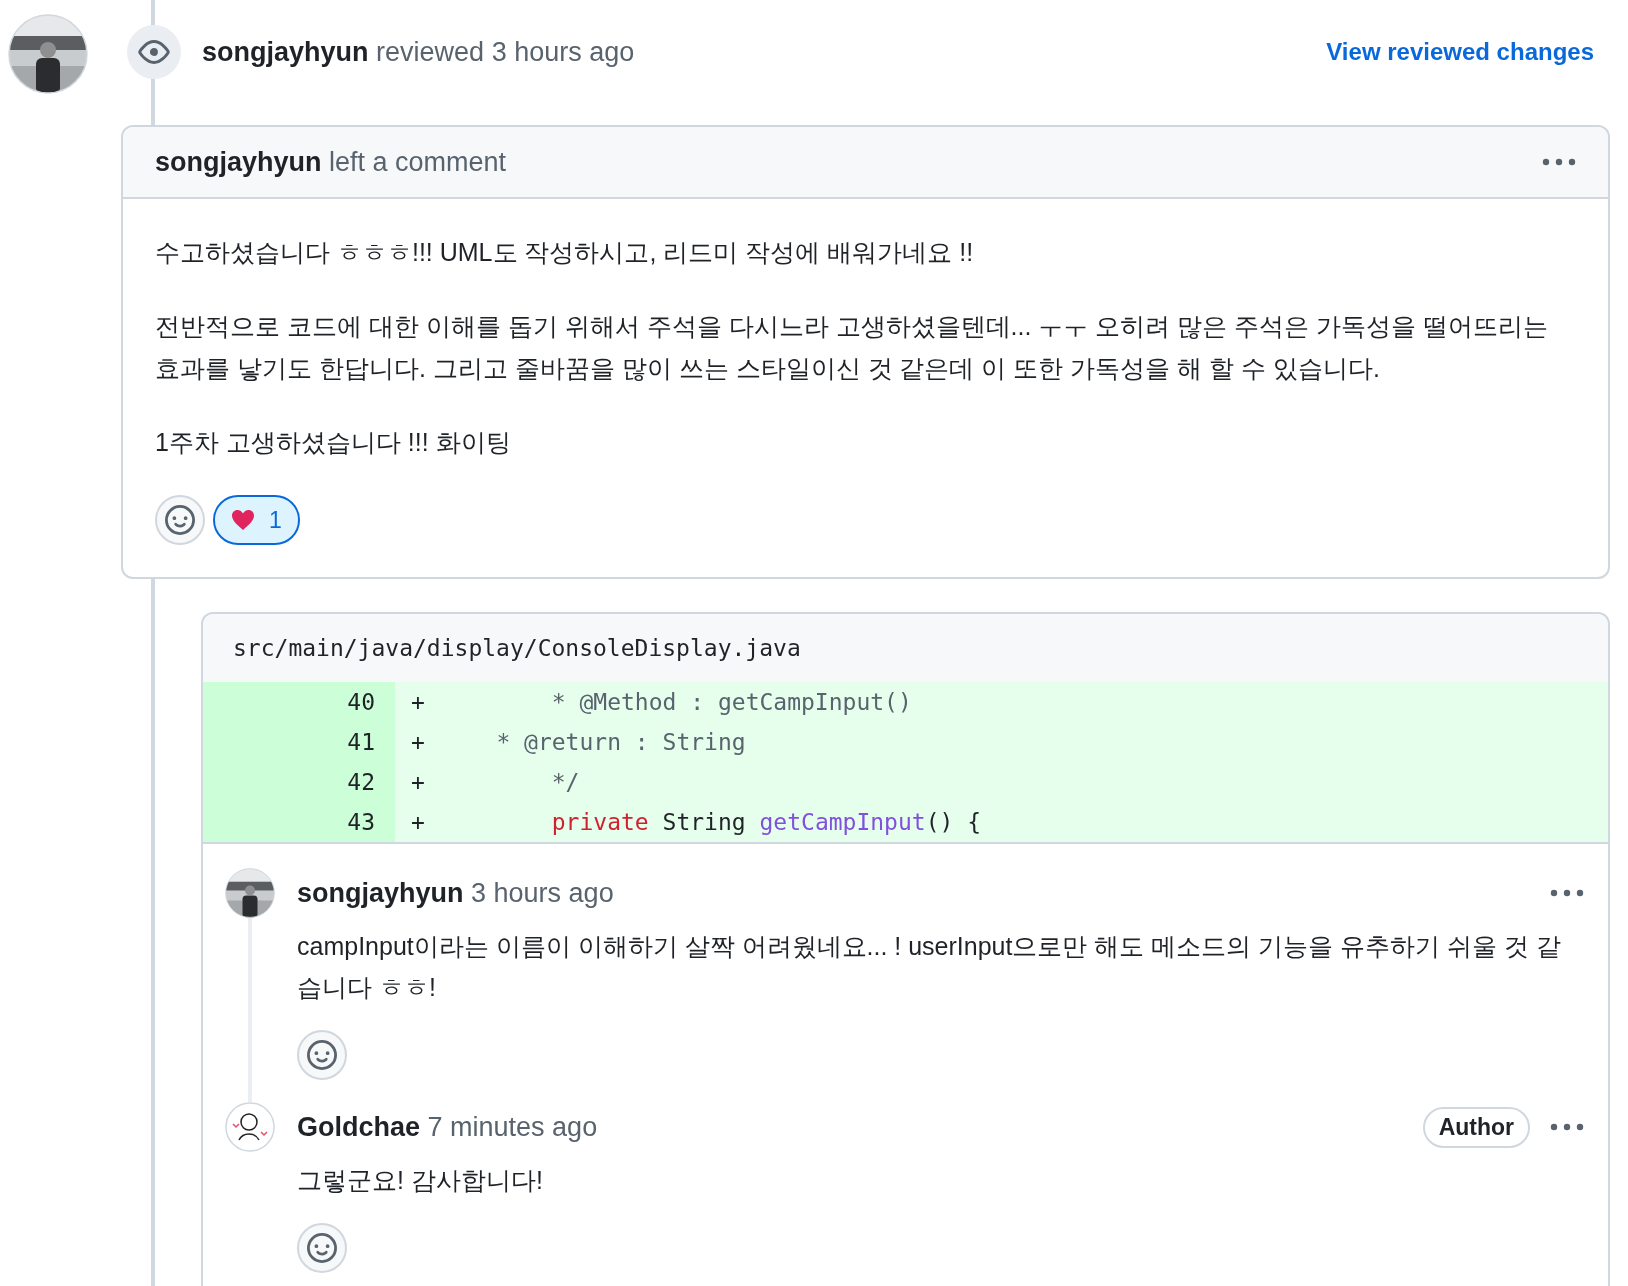 The height and width of the screenshot is (1286, 1628). What do you see at coordinates (243, 520) in the screenshot?
I see `heart-icon` at bounding box center [243, 520].